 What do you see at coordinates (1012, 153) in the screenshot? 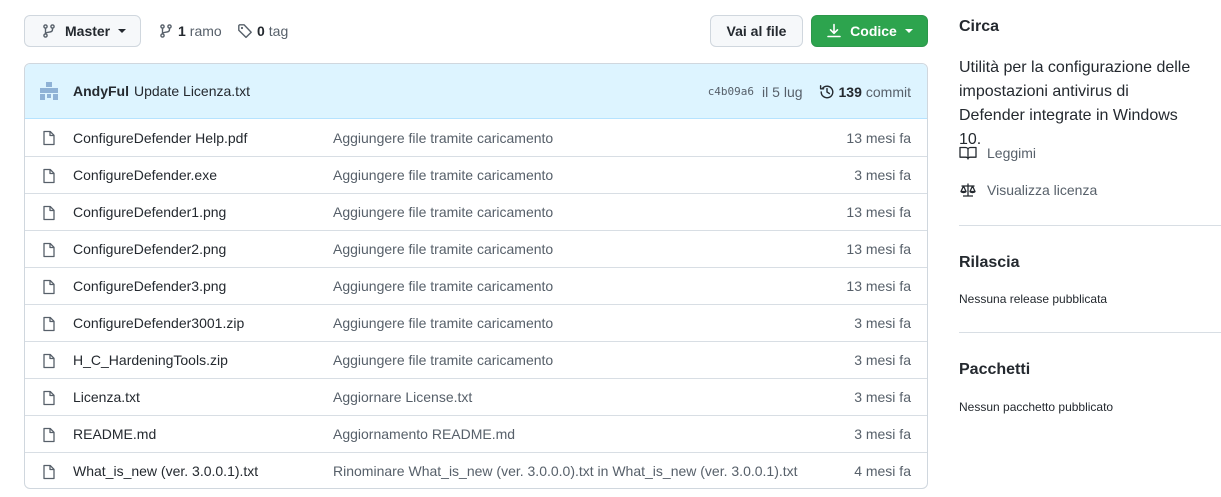
I see `readme-label: Leggimi` at bounding box center [1012, 153].